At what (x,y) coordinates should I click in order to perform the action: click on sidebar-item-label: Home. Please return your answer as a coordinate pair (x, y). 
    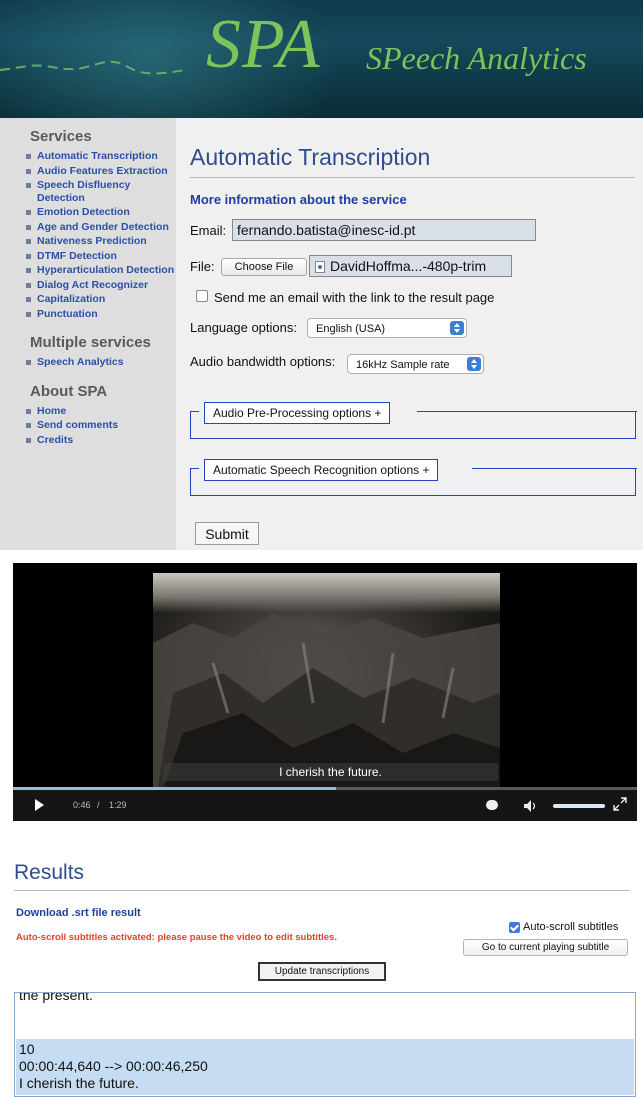
    Looking at the image, I should click on (52, 410).